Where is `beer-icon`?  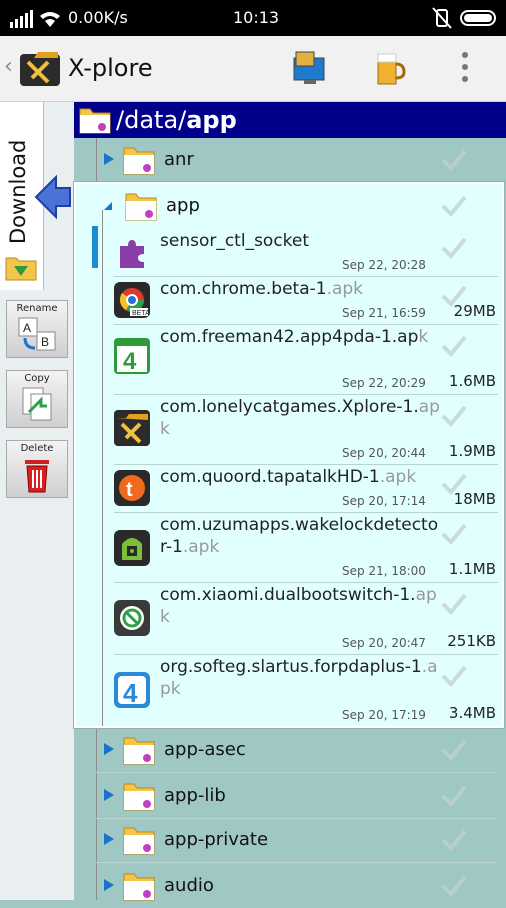 beer-icon is located at coordinates (390, 68).